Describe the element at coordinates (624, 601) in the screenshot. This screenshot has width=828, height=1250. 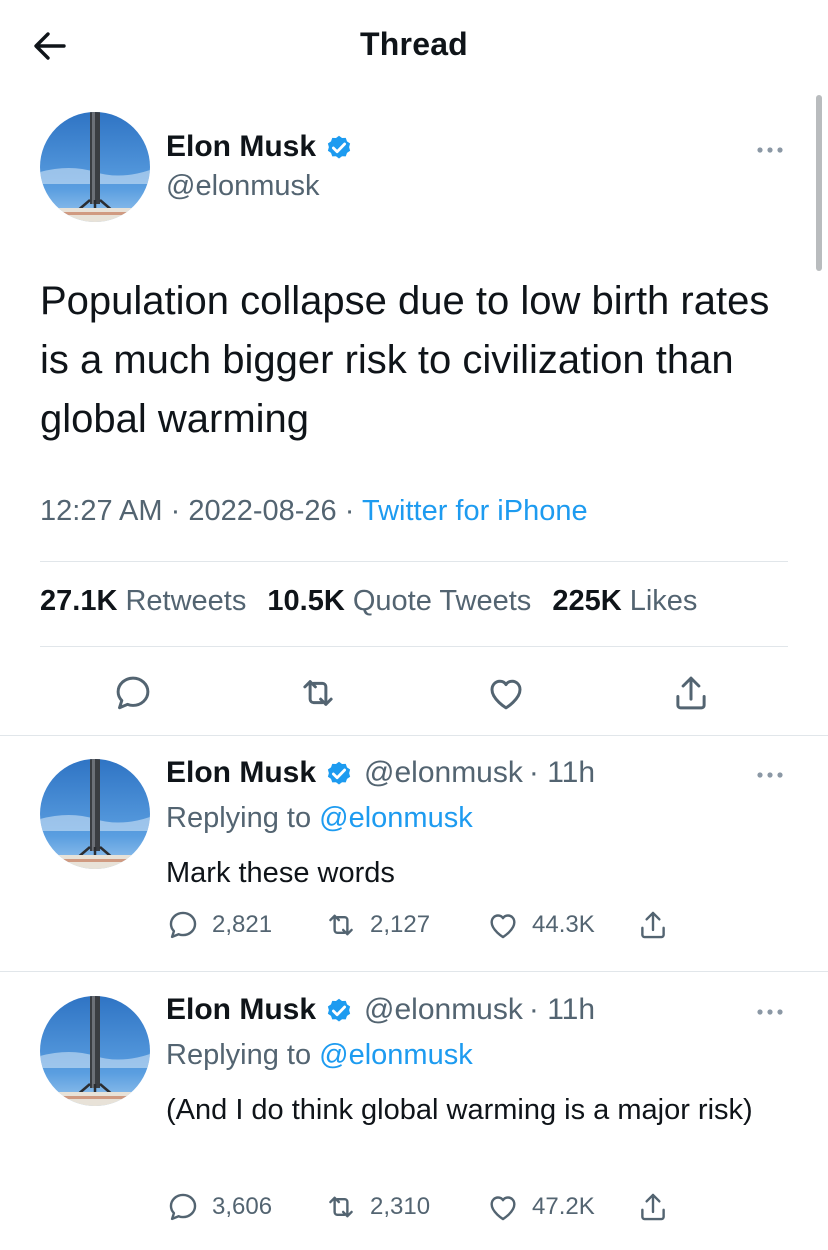
I see `likes-stat: 225K Likes` at that location.